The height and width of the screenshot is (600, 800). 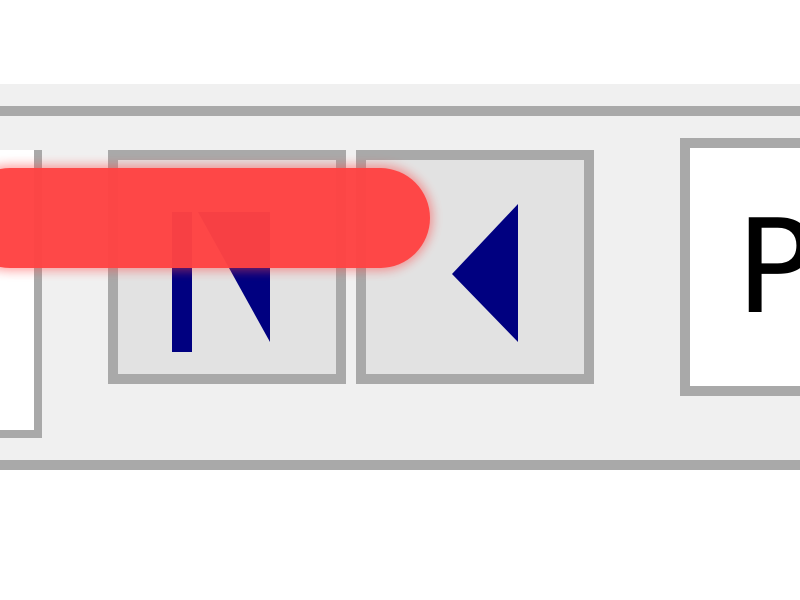 I want to click on first-page-button, so click(x=227, y=267).